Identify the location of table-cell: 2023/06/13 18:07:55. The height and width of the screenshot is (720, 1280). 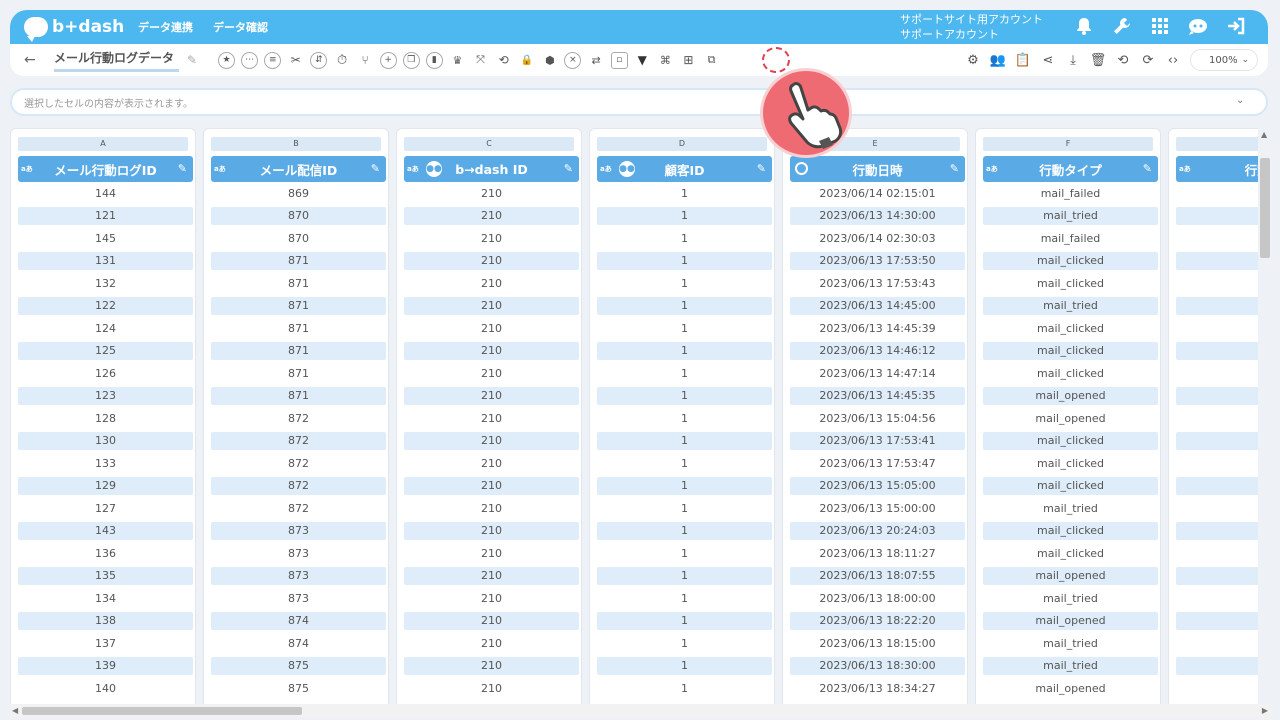
(877, 575).